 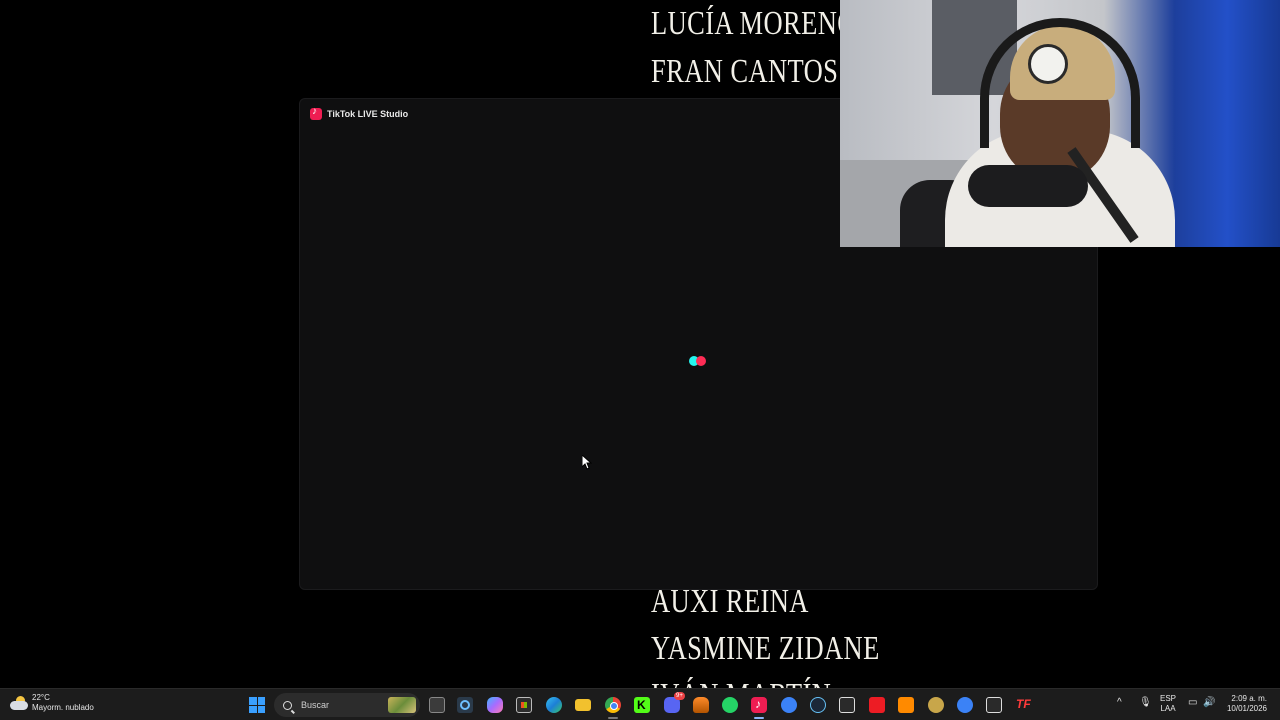 I want to click on language-line-1: ESP, so click(x=1168, y=698).